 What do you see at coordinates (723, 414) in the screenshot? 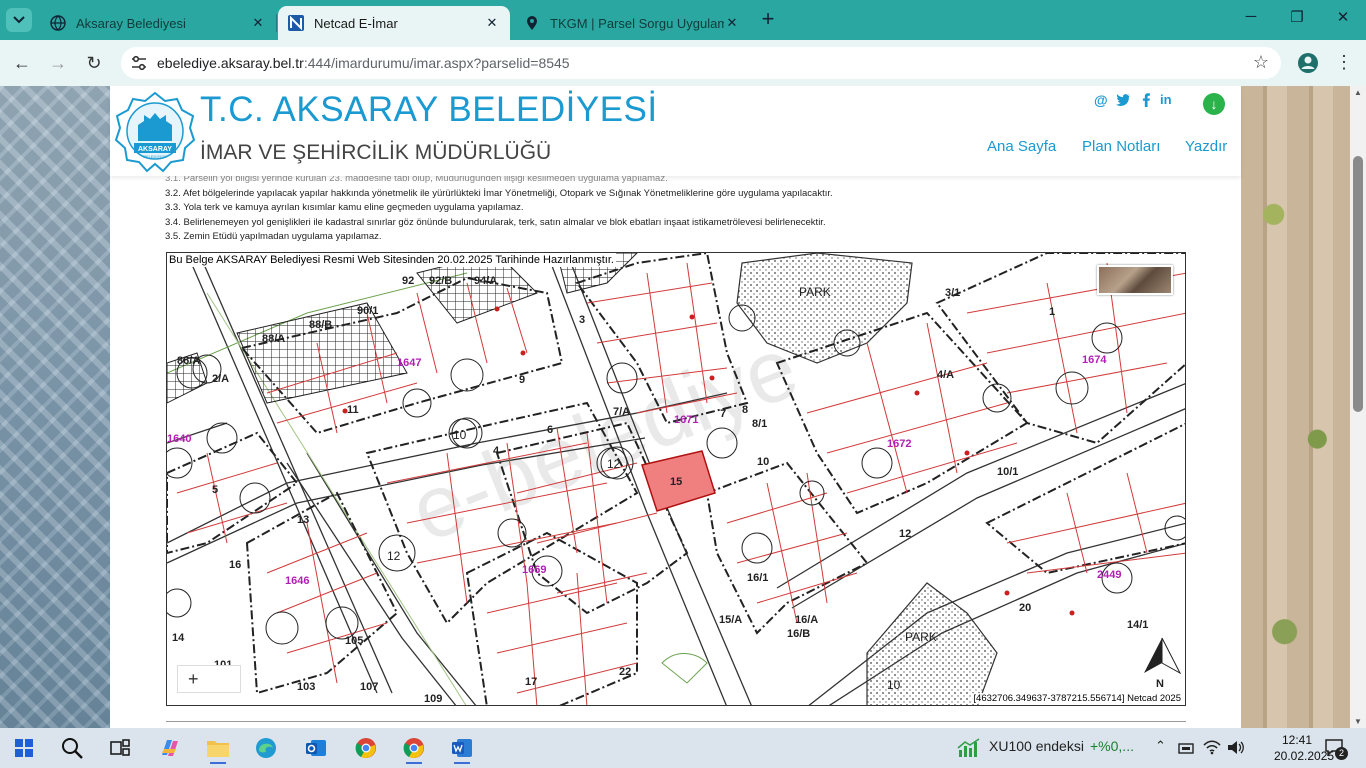
I see `parcel-number: 7` at bounding box center [723, 414].